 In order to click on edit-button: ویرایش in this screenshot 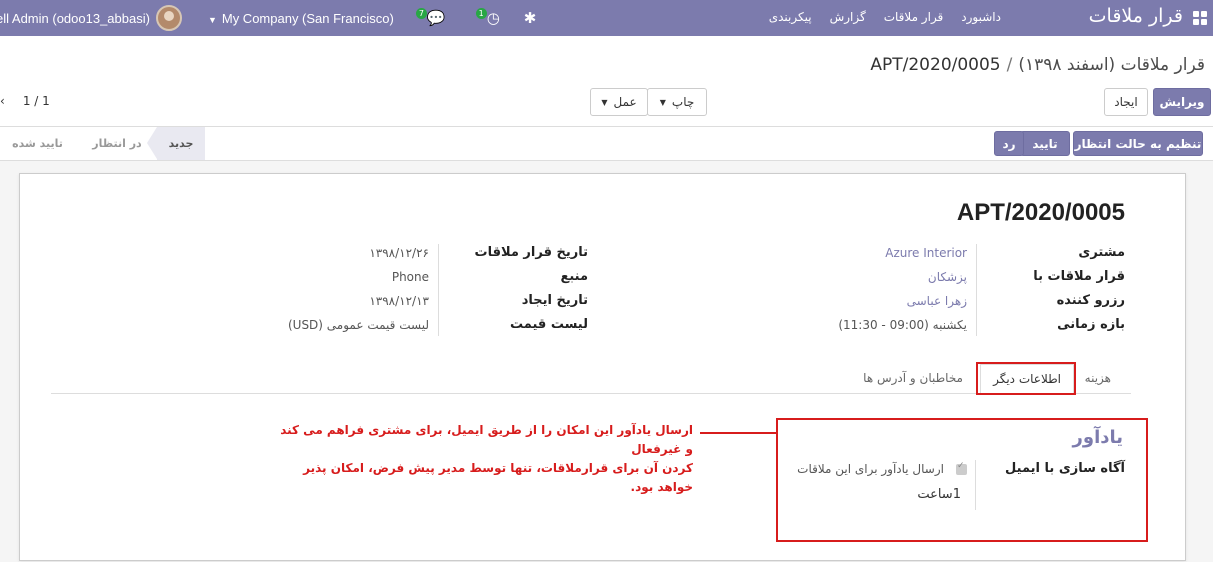, I will do `click(1182, 102)`.